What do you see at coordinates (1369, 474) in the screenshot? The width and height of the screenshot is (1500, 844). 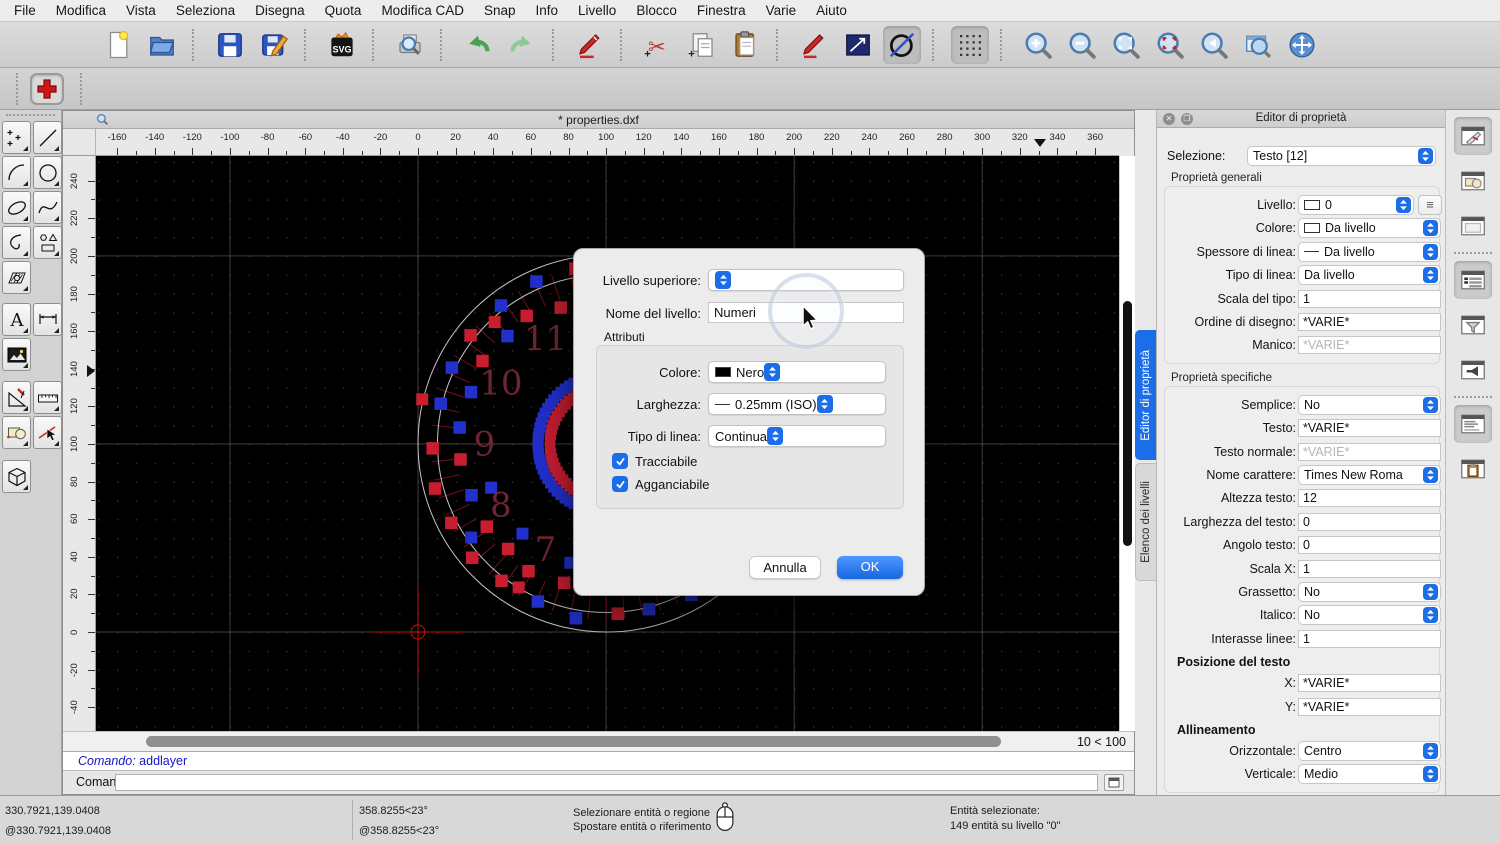 I see `combo-nome-carattere: Times New Roma` at bounding box center [1369, 474].